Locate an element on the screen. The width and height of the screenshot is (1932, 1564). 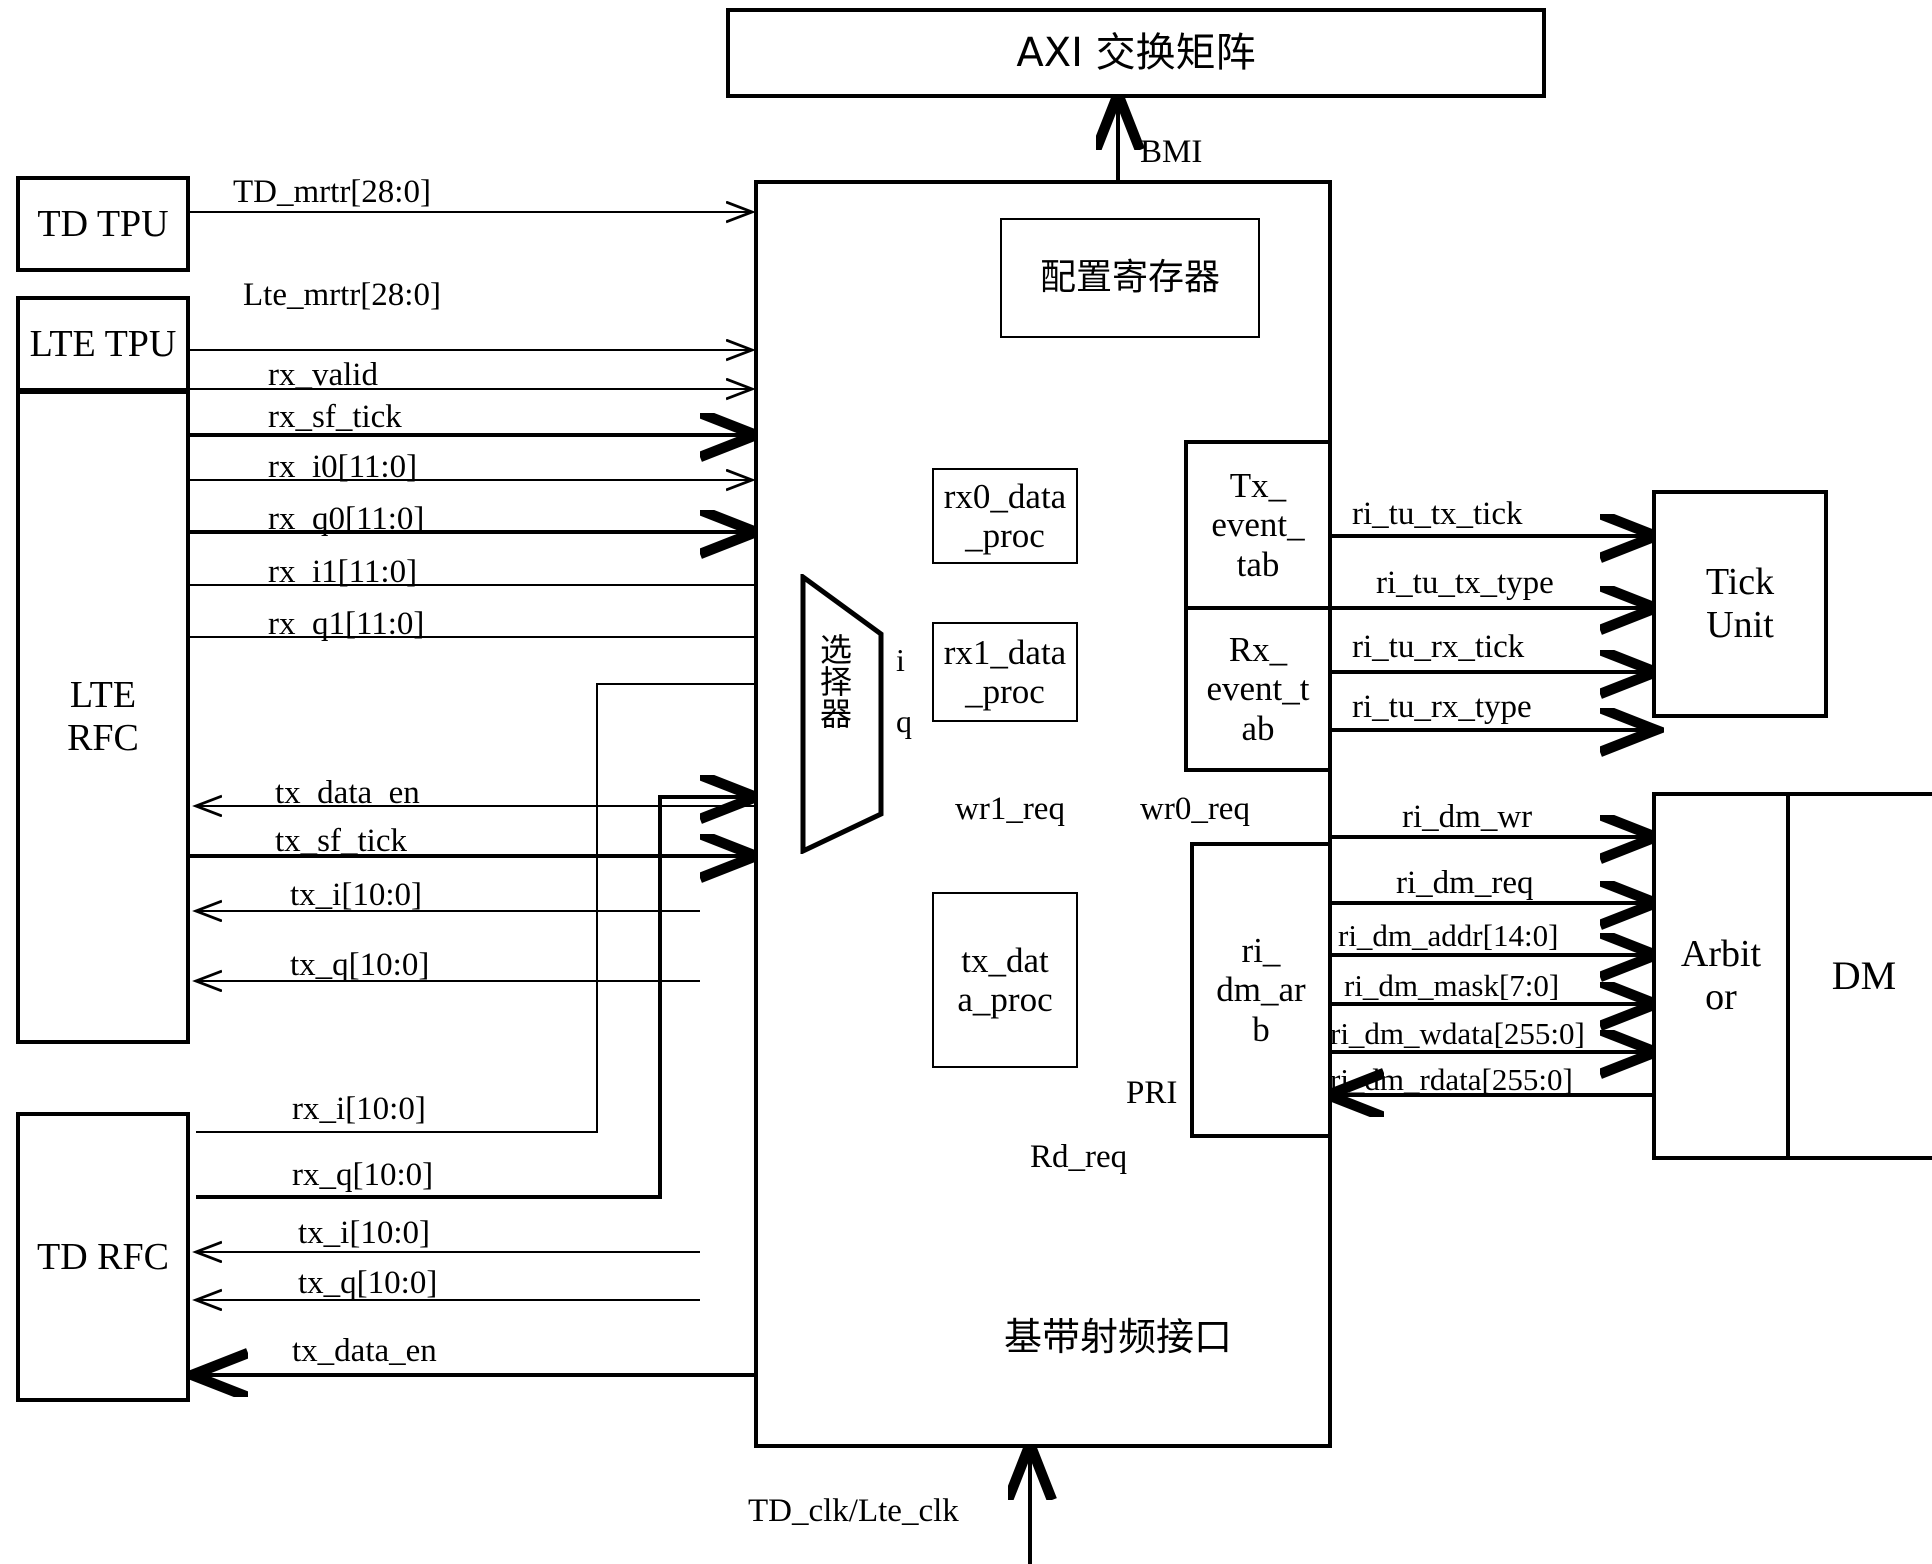
signal-tx-sf-tick: tx_sf_tick is located at coordinates (341, 841).